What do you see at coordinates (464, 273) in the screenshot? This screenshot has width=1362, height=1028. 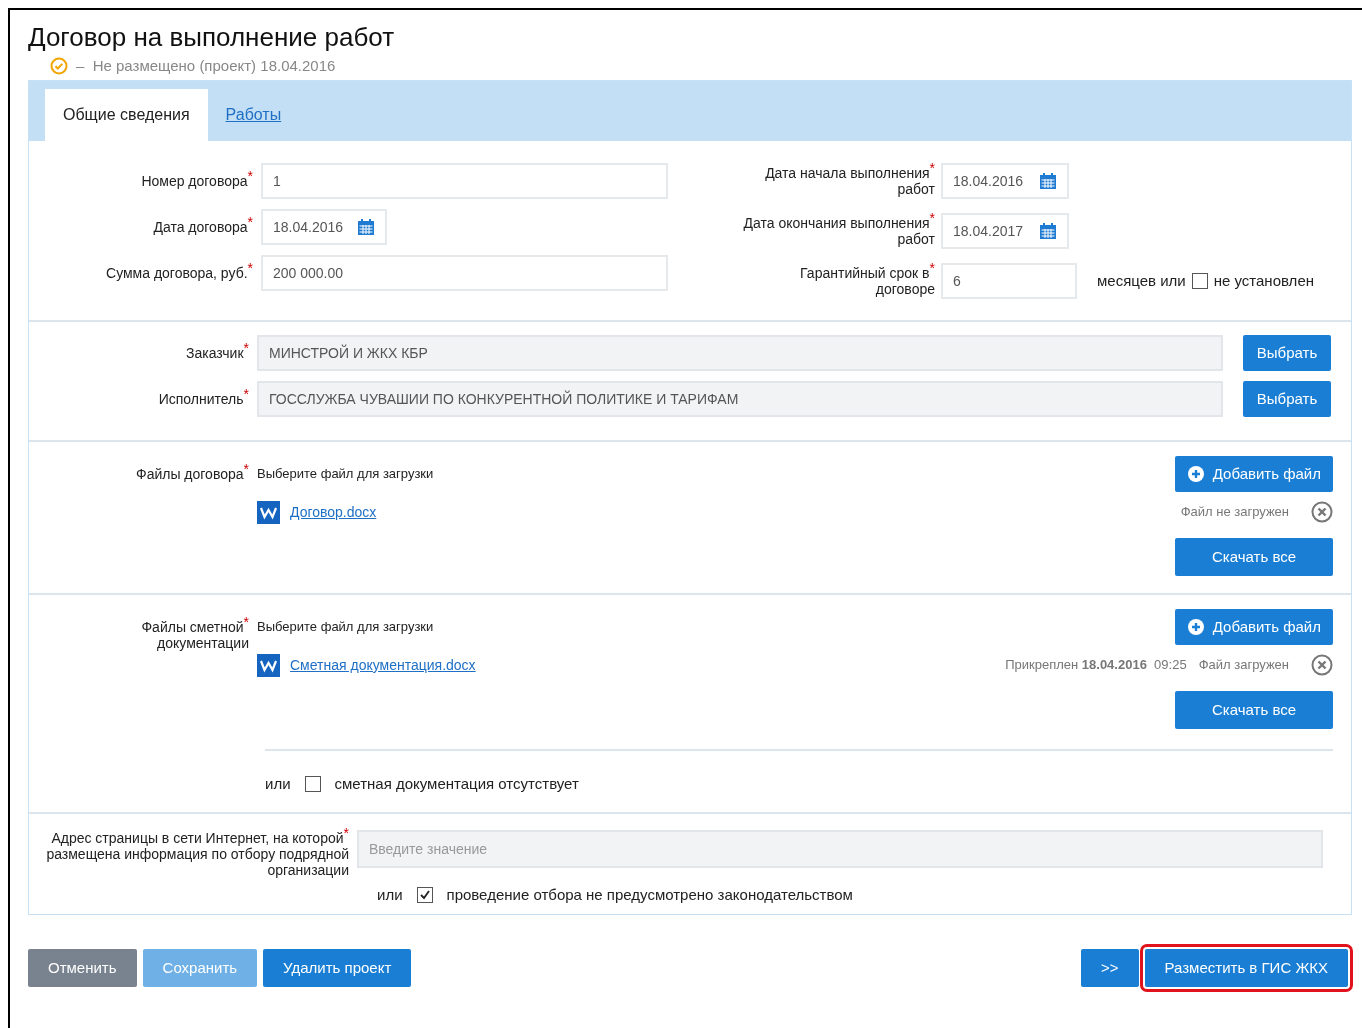 I see `input-field: 200 000.00` at bounding box center [464, 273].